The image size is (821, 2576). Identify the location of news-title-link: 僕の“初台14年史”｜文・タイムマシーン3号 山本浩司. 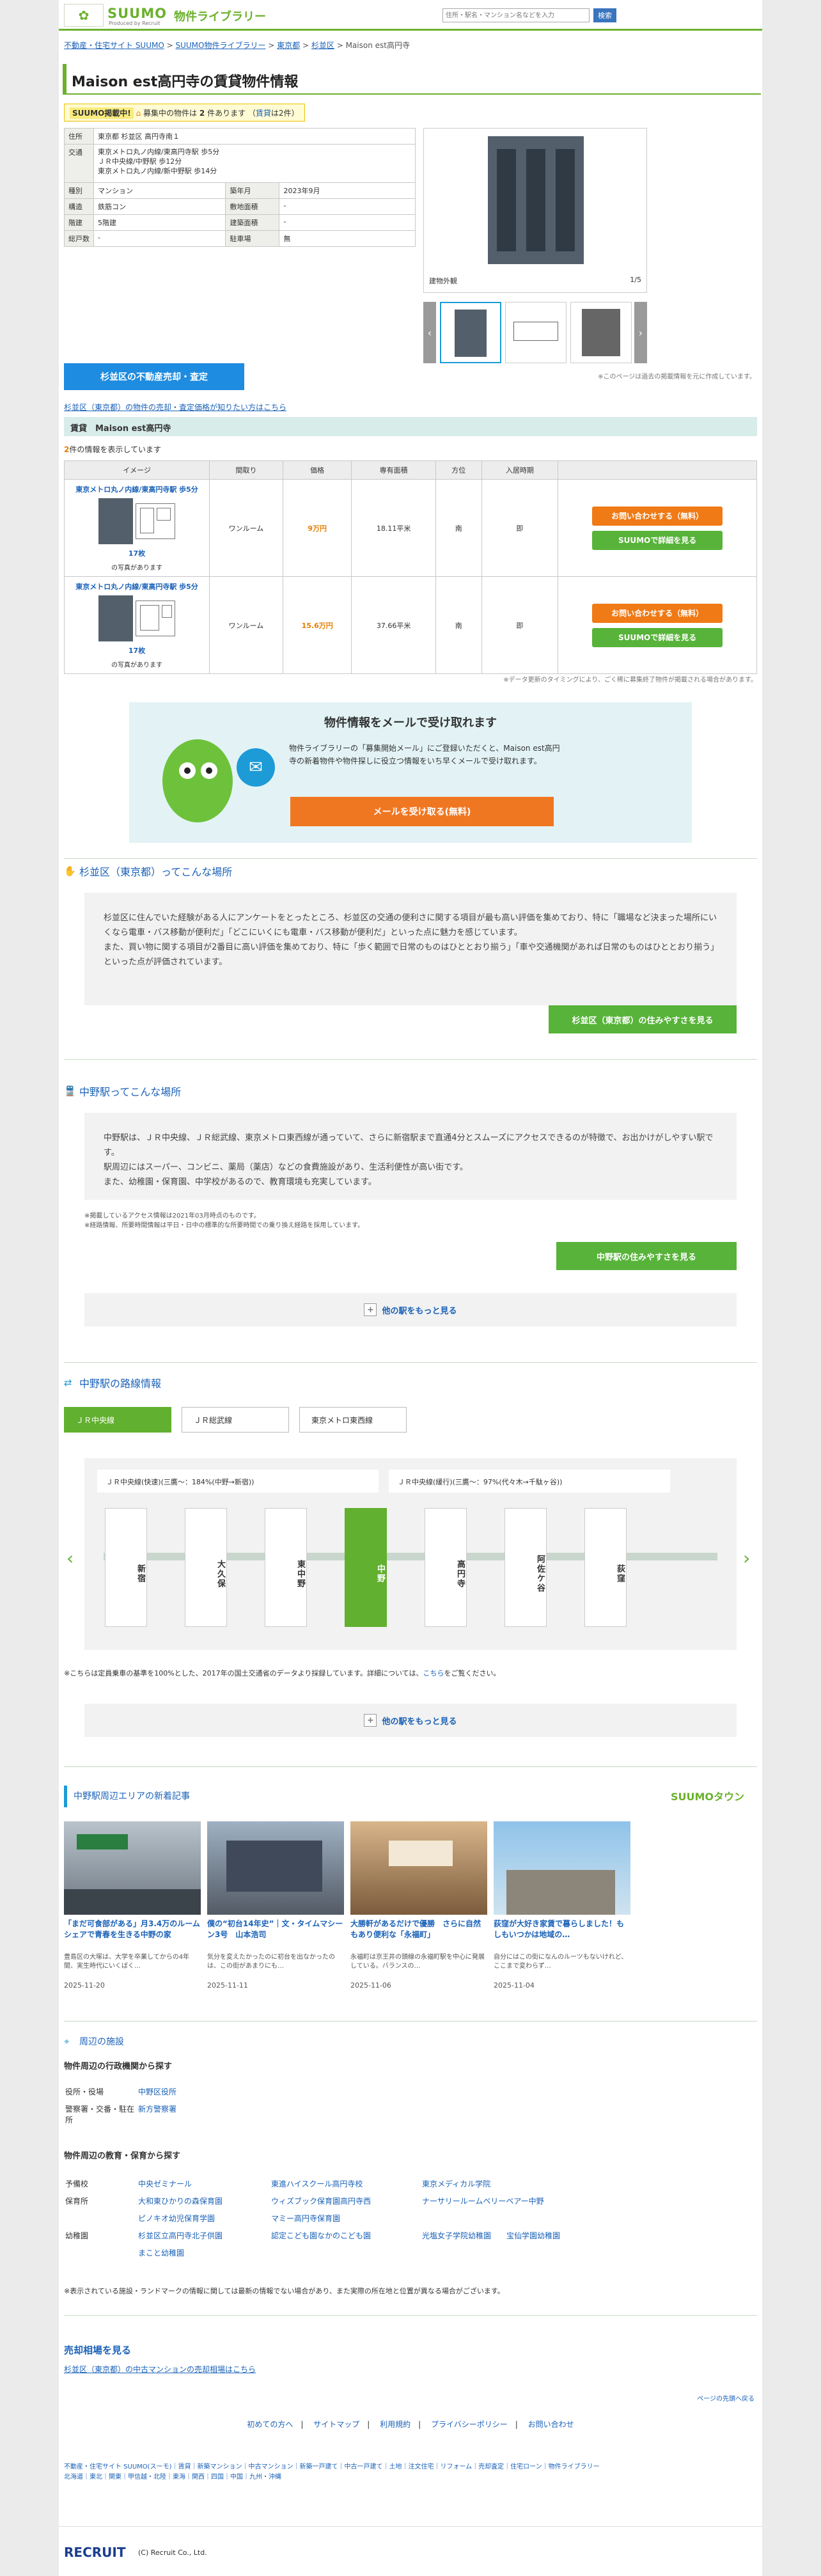
(275, 1935).